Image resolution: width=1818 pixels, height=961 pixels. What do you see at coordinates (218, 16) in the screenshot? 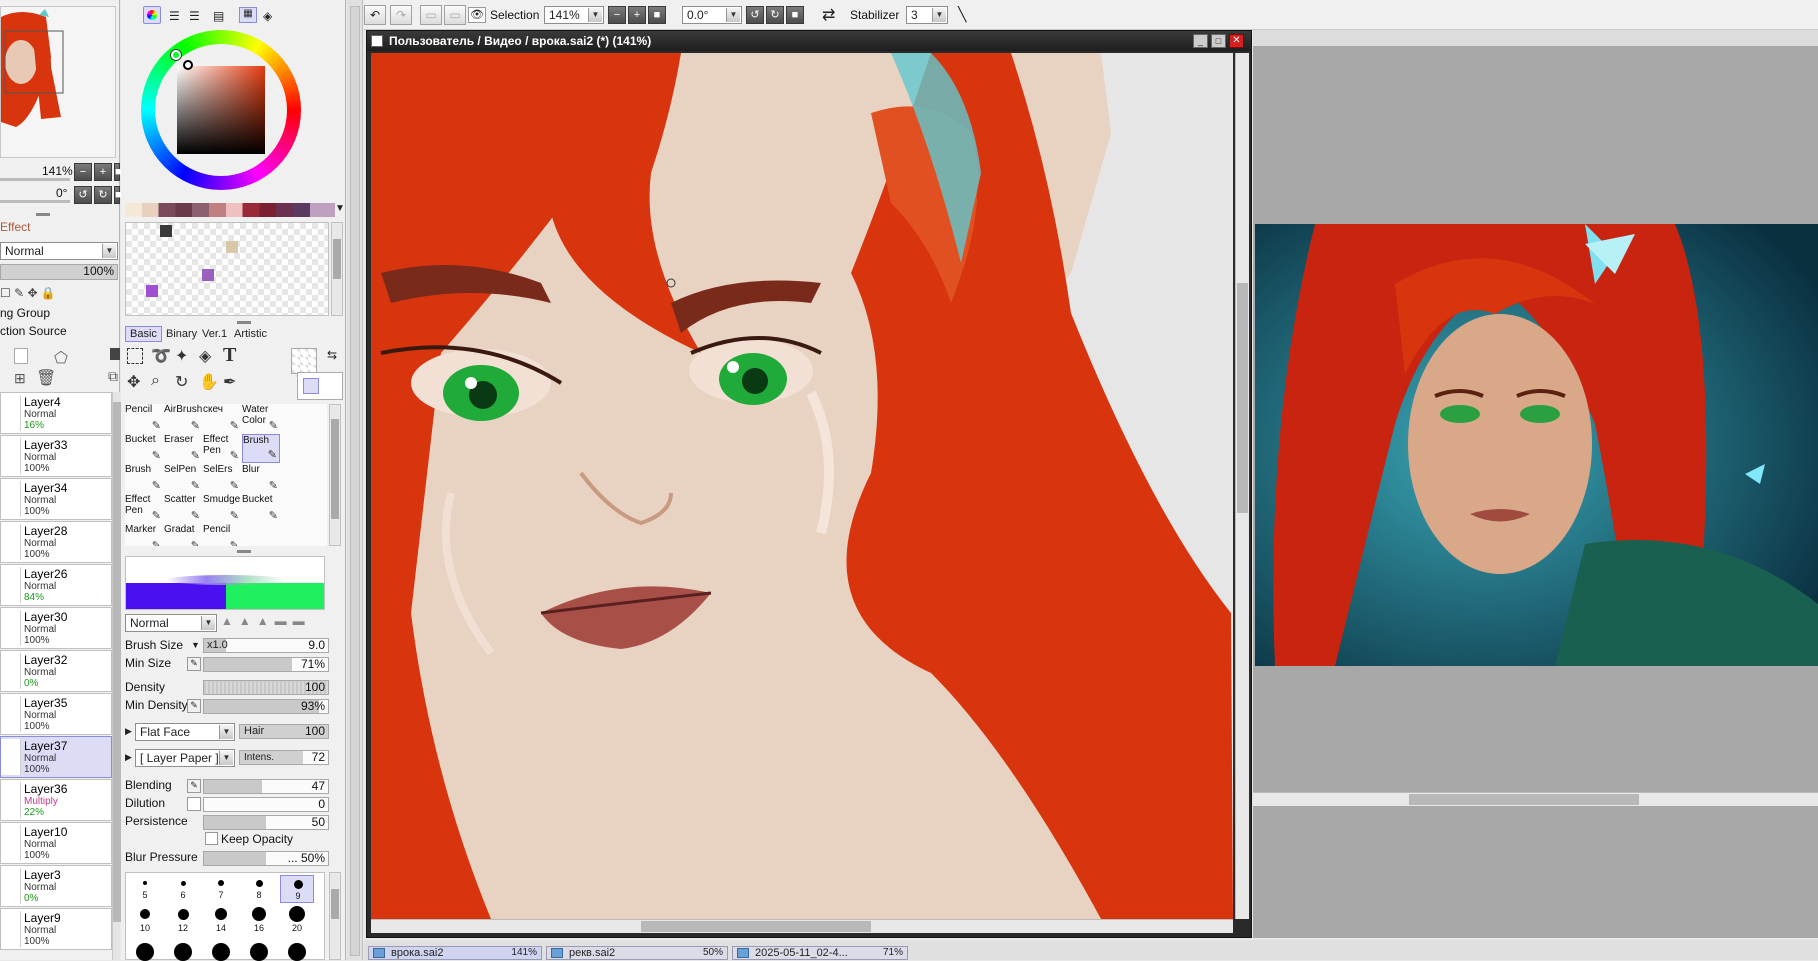
I see `swatch-mode-icon: ▤` at bounding box center [218, 16].